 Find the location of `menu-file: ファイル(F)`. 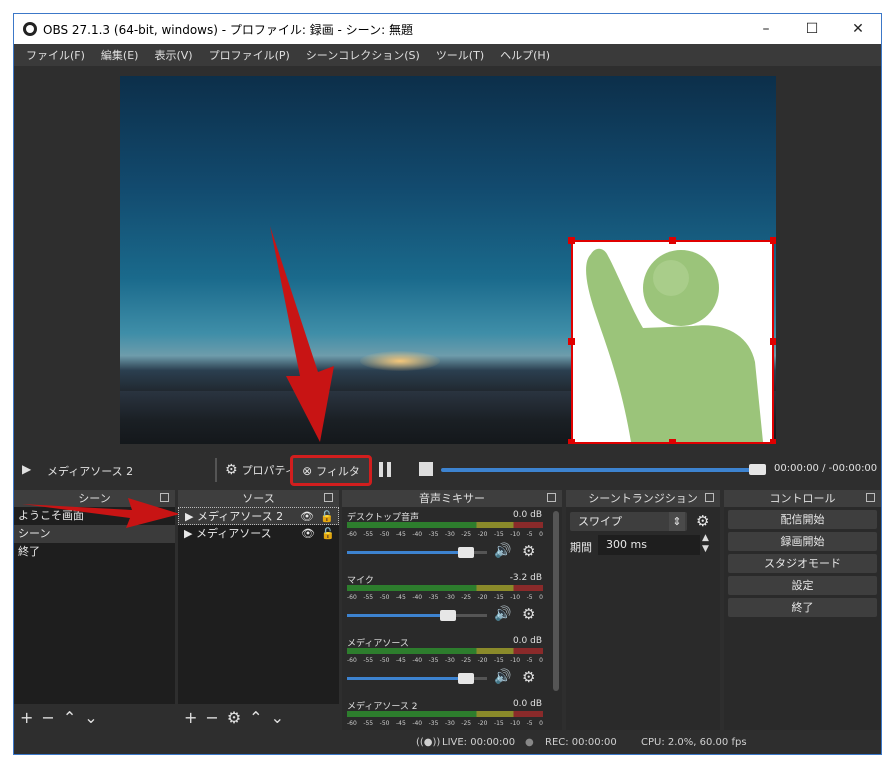

menu-file: ファイル(F) is located at coordinates (55, 55).